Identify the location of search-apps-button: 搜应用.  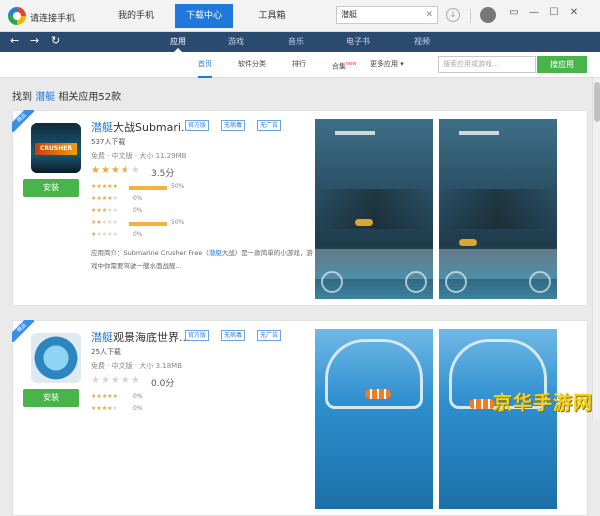
(562, 64).